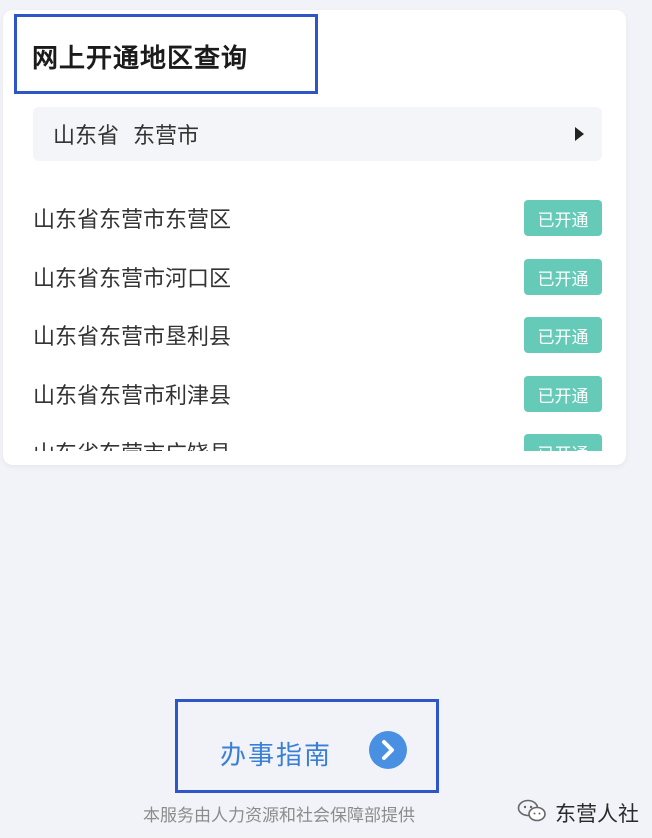 This screenshot has width=652, height=838. What do you see at coordinates (597, 814) in the screenshot?
I see `watermark-text: 东营人社` at bounding box center [597, 814].